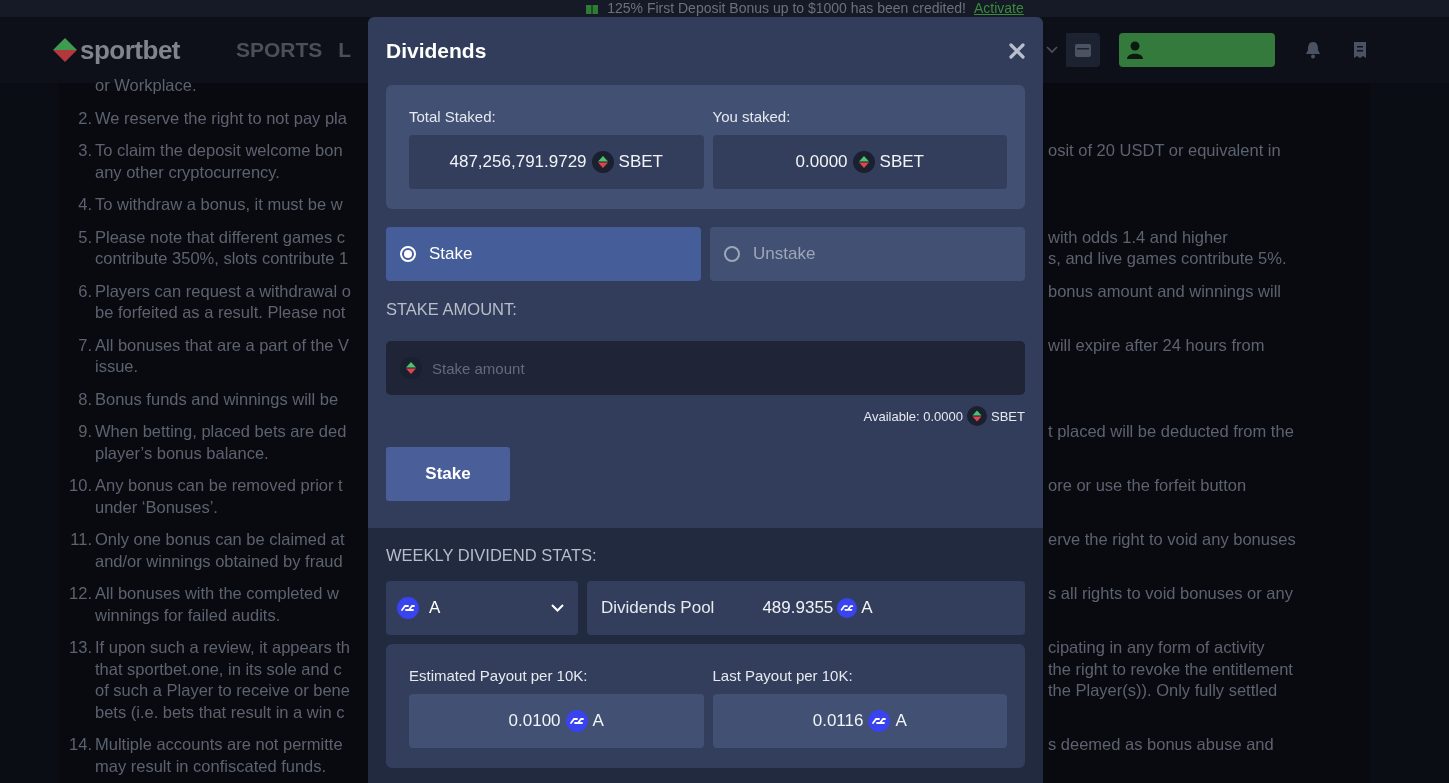  I want to click on nav-link: SPORTS, so click(279, 50).